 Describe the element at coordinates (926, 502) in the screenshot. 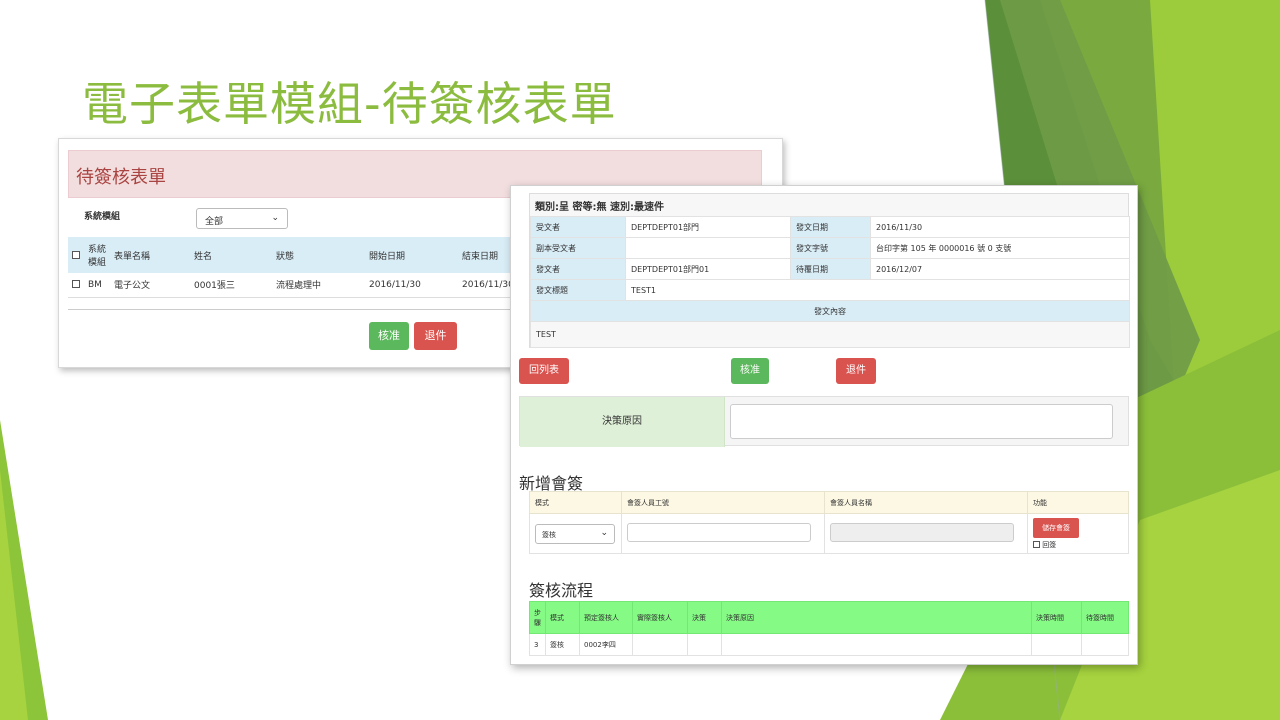

I see `col-signer-name: 會簽人員名稱` at that location.